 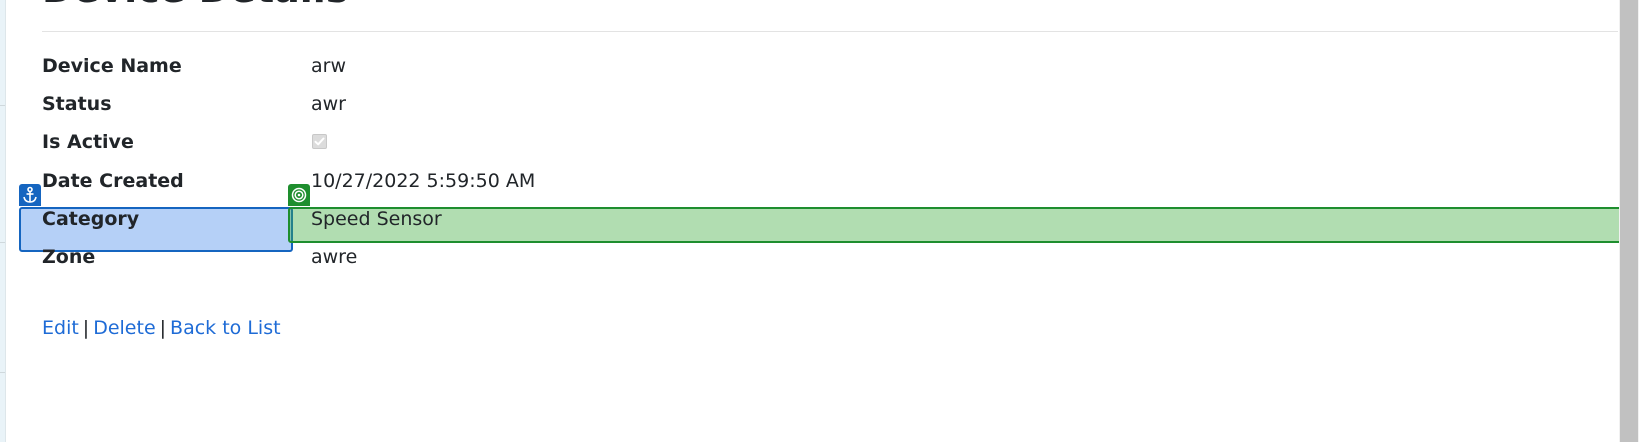 What do you see at coordinates (827, 142) in the screenshot?
I see `detail-row-is-active: Is Active` at bounding box center [827, 142].